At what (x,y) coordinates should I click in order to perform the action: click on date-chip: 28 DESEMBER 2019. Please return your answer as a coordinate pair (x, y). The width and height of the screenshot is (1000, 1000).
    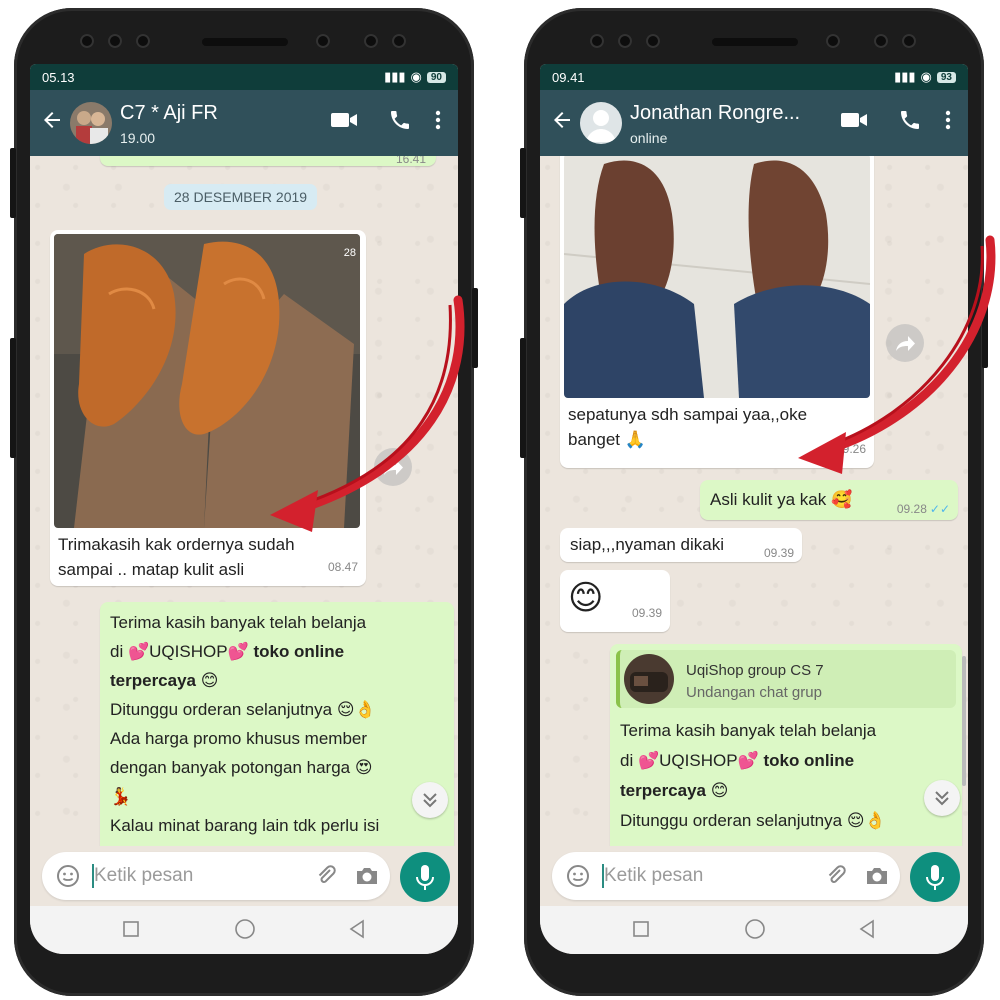
    Looking at the image, I should click on (241, 197).